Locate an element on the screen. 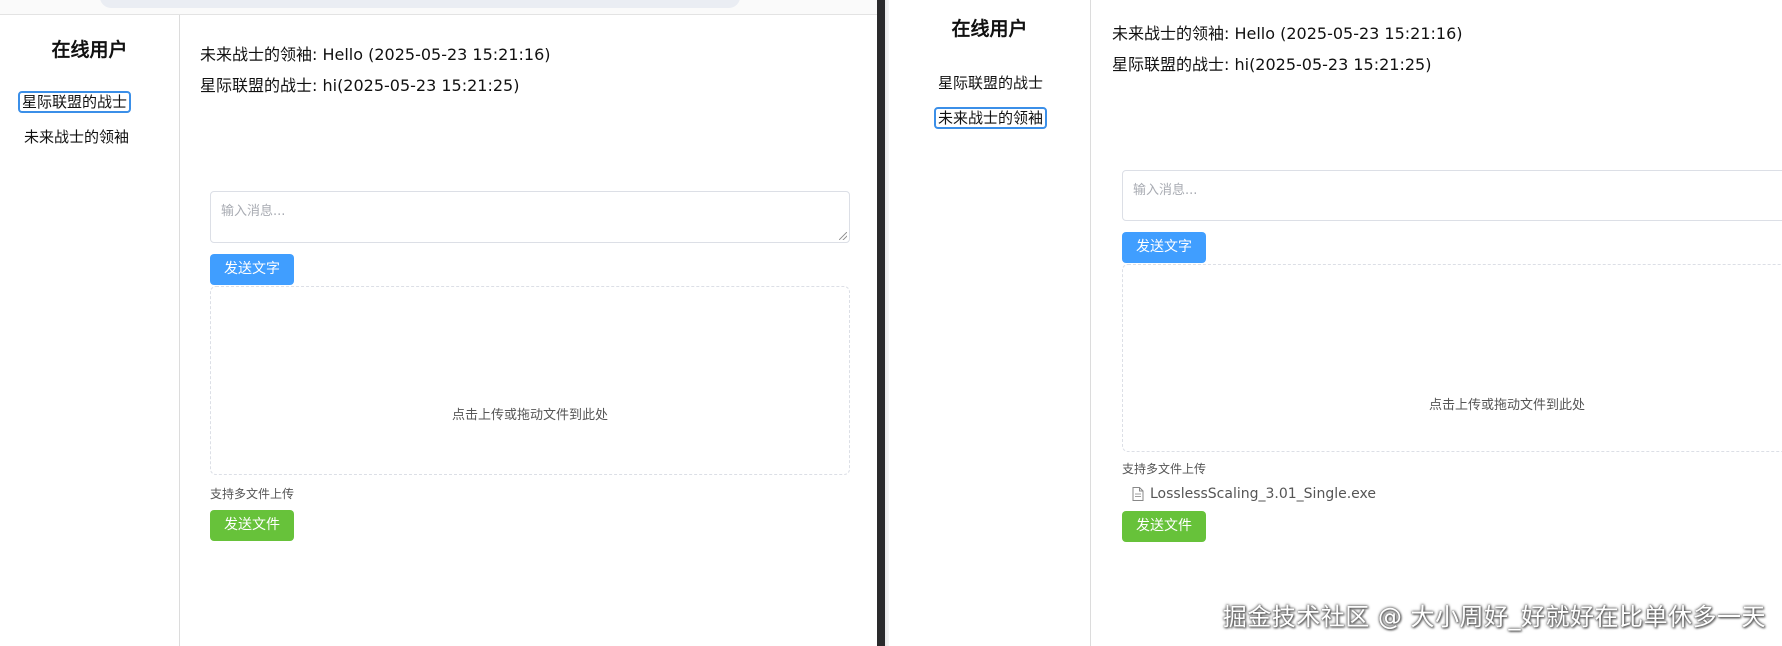 The width and height of the screenshot is (1782, 646). browser-topbar is located at coordinates (438, 7).